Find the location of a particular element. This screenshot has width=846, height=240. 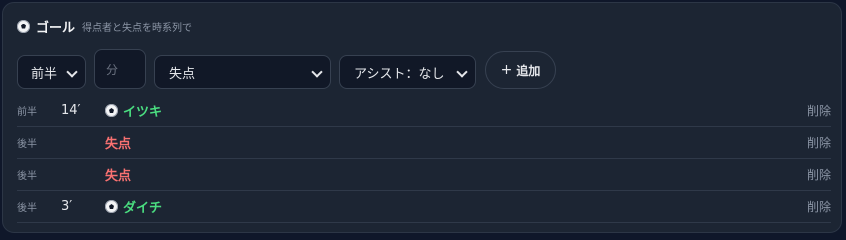

row-event: イツキ is located at coordinates (133, 110).